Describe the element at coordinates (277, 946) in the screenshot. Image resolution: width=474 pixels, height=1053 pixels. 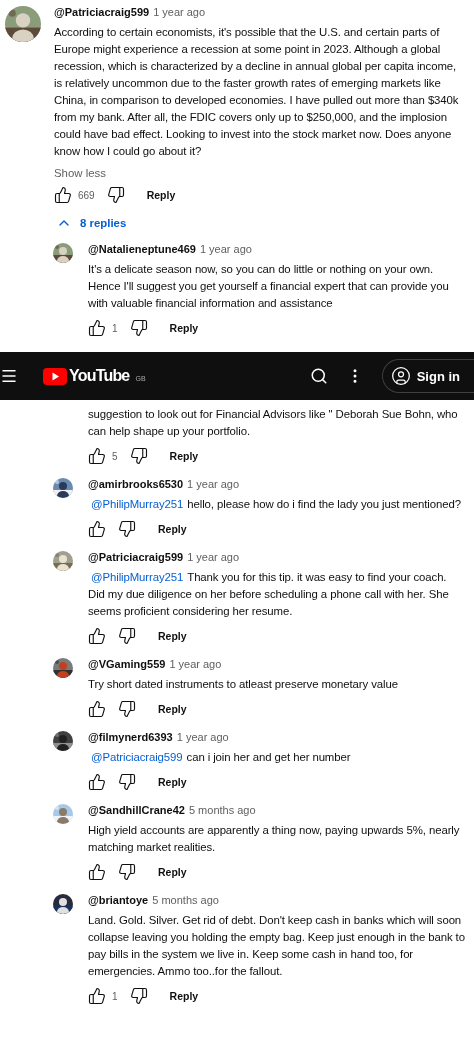
I see `comment-text: Land. Gold. Silver. Get rid of debt. Don't keep cash in banks which will soon collapse leaving you holding the empty bag. Keep just enough in the bank to pay bills in the system we live in. Keep some cash in hand too, for emergencies. Ammo too..for the fallout.` at that location.